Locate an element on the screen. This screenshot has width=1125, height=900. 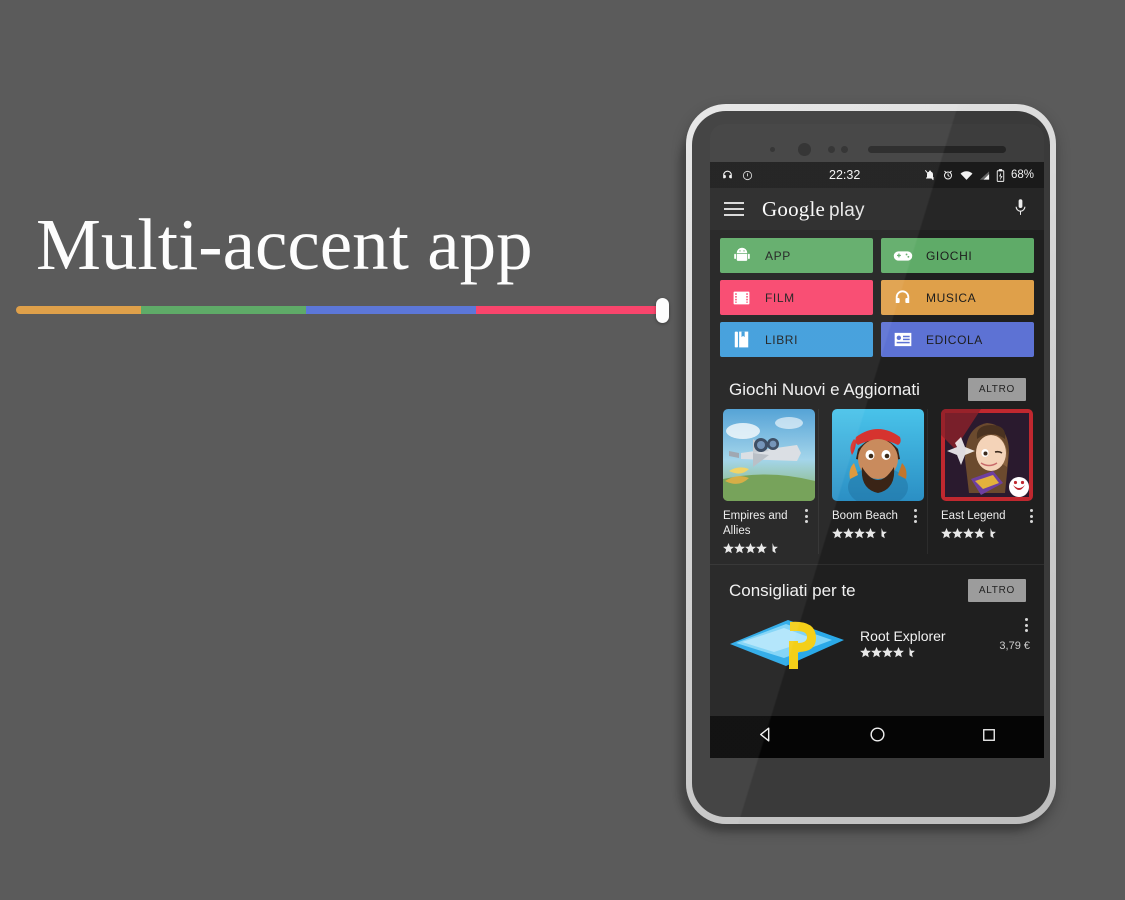
battery-percent-label: 68% is located at coordinates (1022, 175).